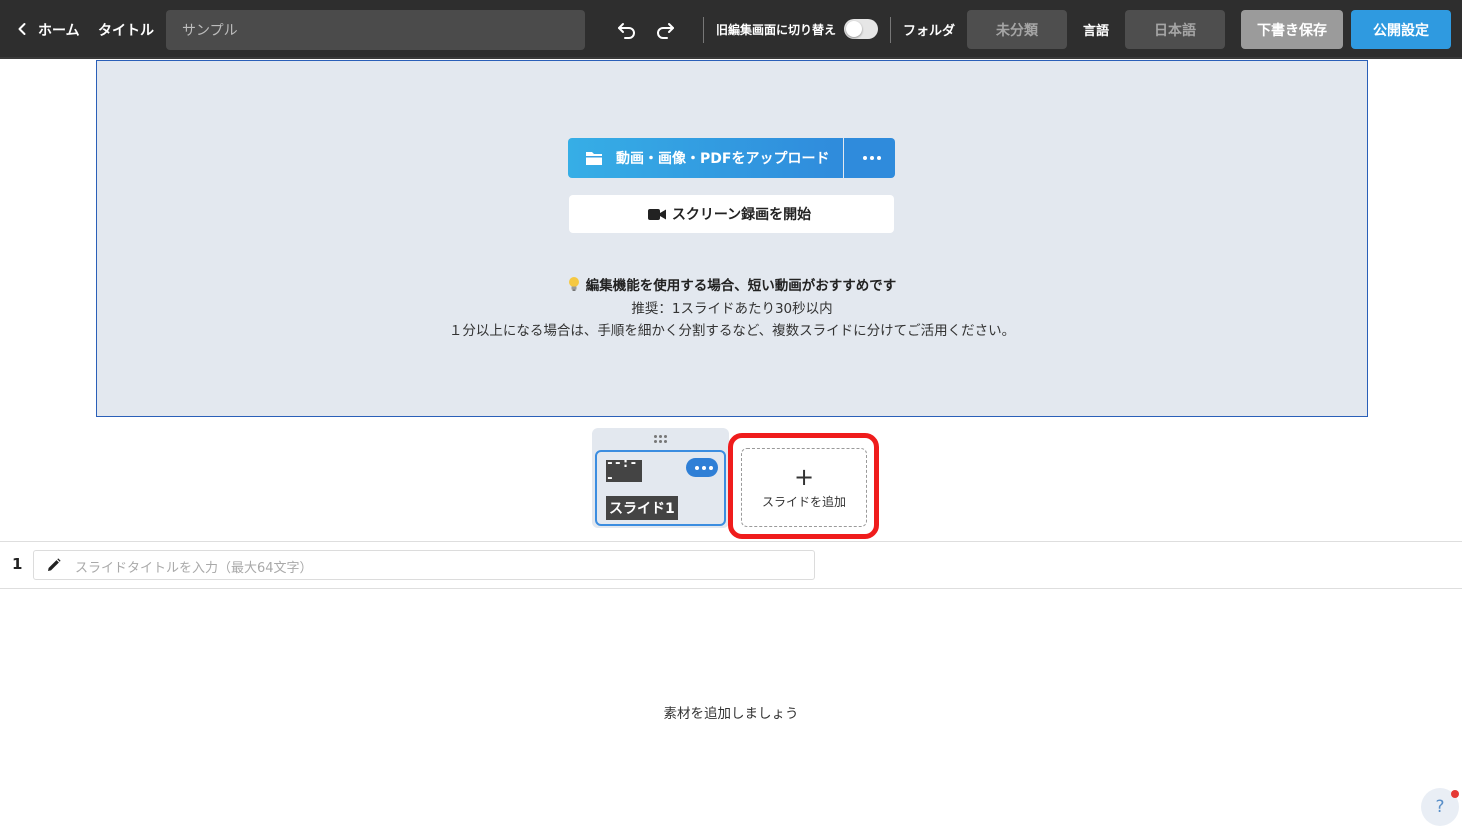  Describe the element at coordinates (665, 30) in the screenshot. I see `redo-icon` at that location.